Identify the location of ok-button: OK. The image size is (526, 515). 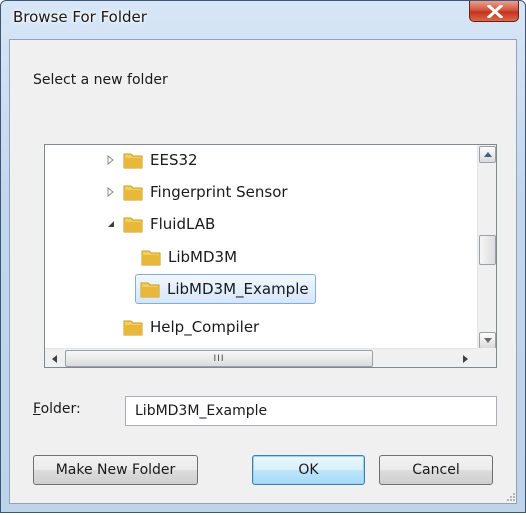
(308, 470).